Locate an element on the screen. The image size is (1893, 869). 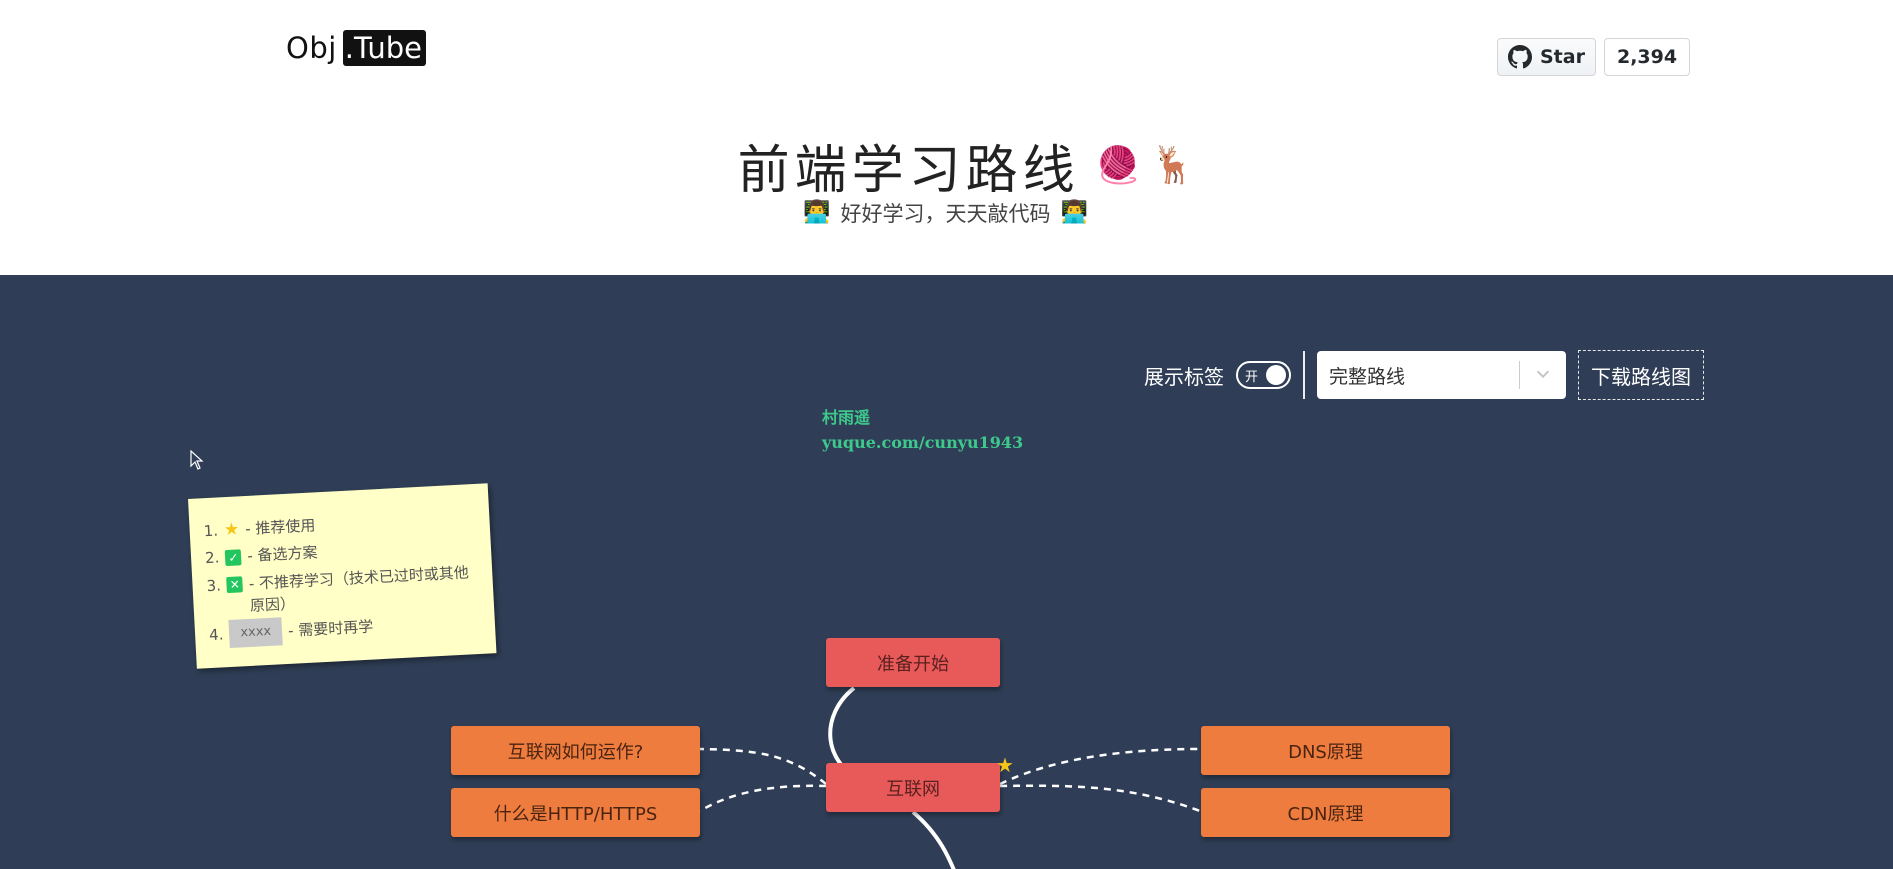
placeholder-tag: xxxx is located at coordinates (255, 632).